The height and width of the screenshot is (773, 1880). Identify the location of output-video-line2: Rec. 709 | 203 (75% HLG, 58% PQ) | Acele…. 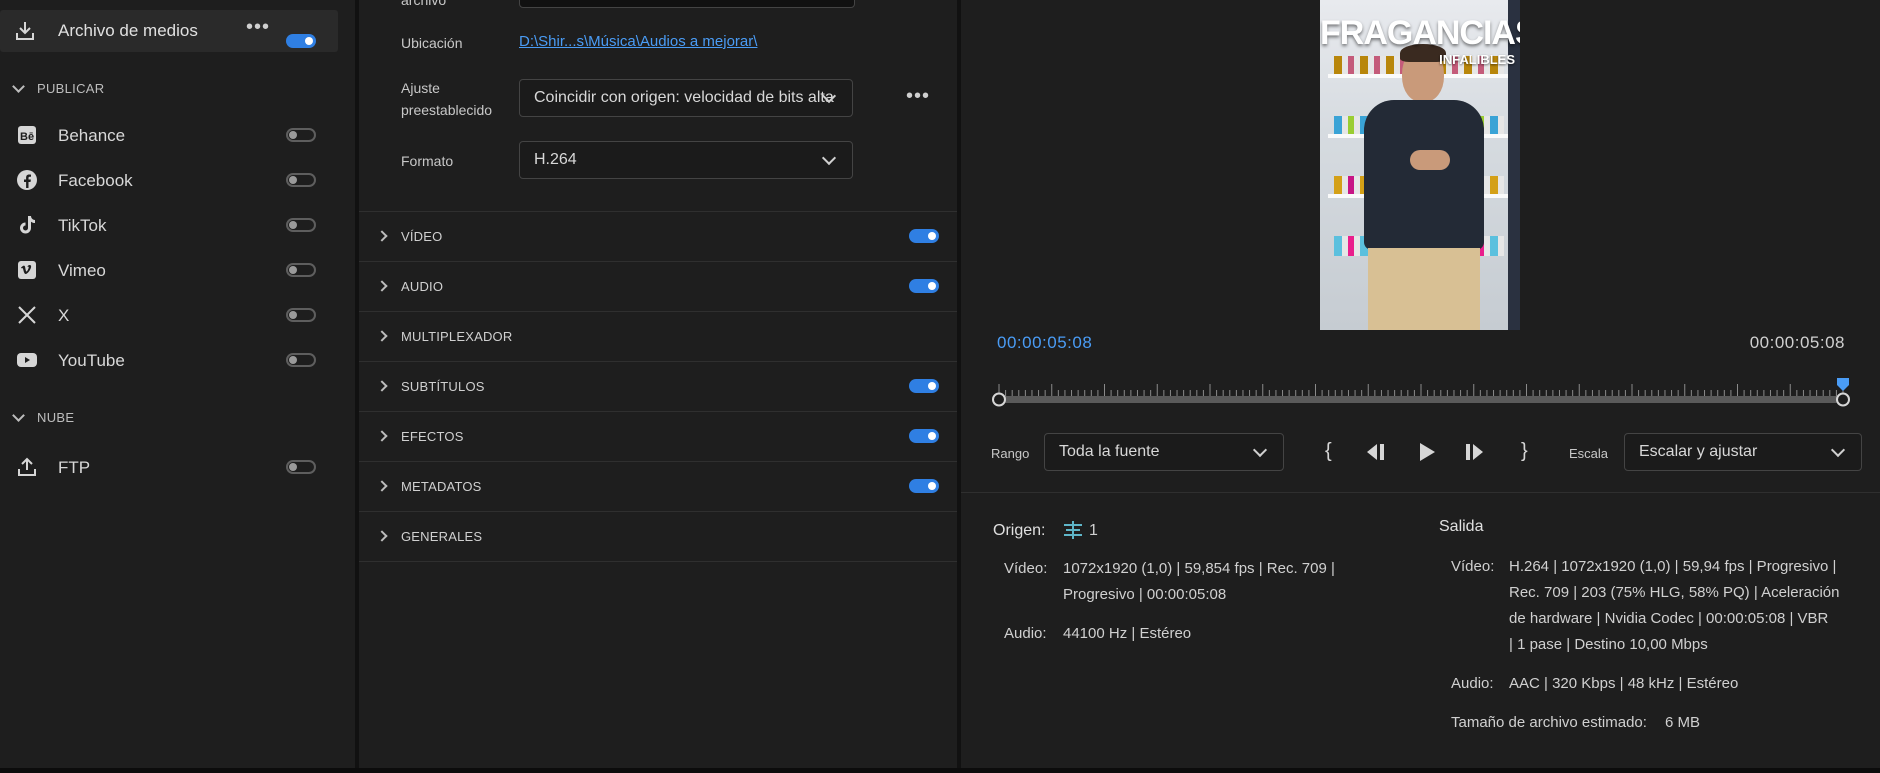
(1674, 592).